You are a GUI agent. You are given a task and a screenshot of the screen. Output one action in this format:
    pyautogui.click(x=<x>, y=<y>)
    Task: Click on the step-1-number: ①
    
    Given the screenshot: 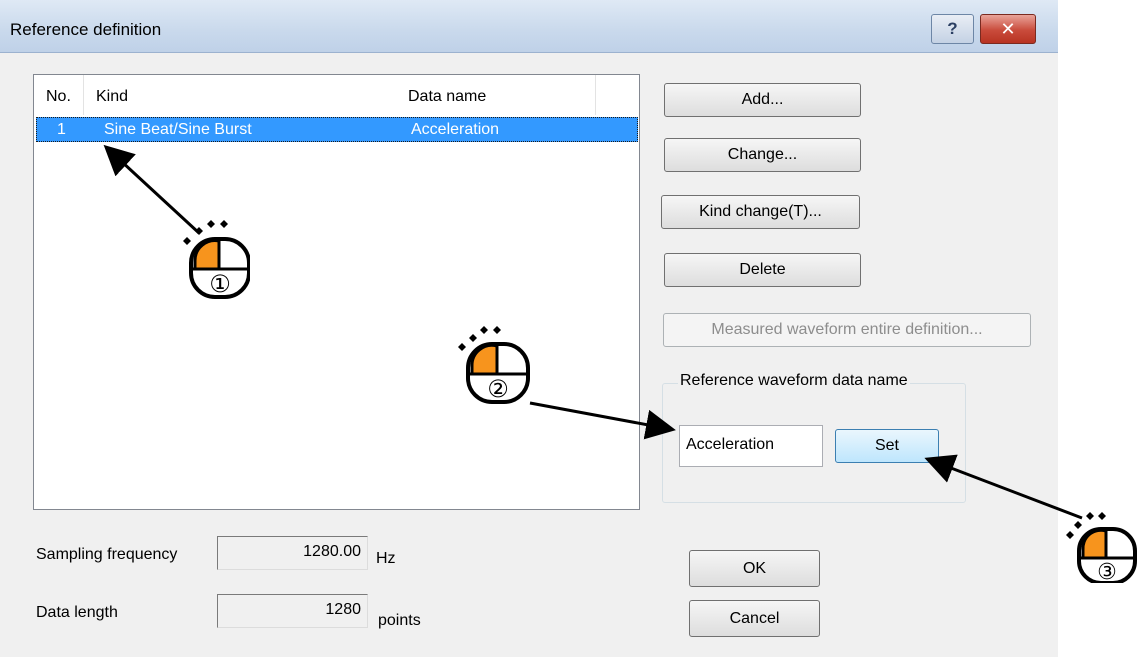 What is the action you would take?
    pyautogui.click(x=220, y=284)
    